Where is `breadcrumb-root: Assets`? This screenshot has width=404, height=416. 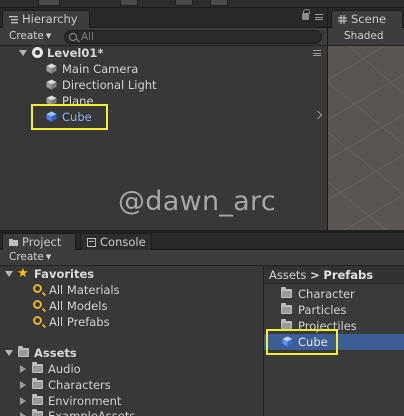 breadcrumb-root: Assets is located at coordinates (287, 275).